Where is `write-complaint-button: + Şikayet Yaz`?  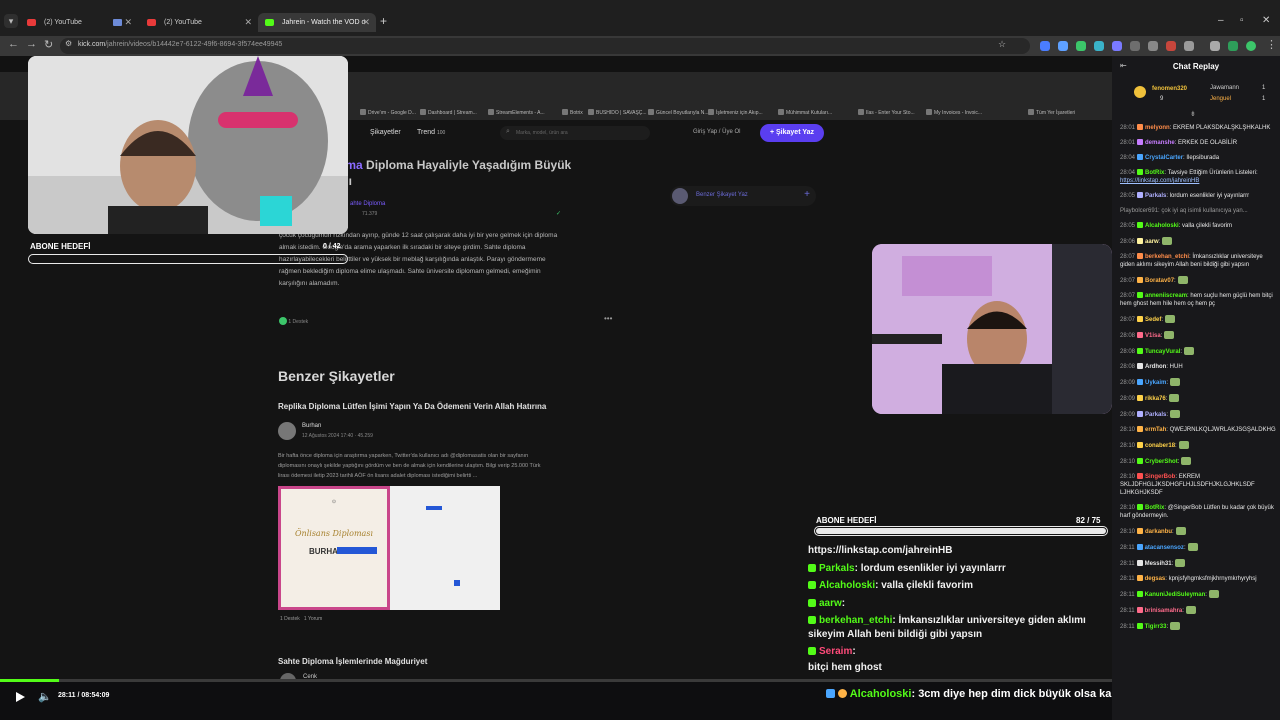 write-complaint-button: + Şikayet Yaz is located at coordinates (792, 133).